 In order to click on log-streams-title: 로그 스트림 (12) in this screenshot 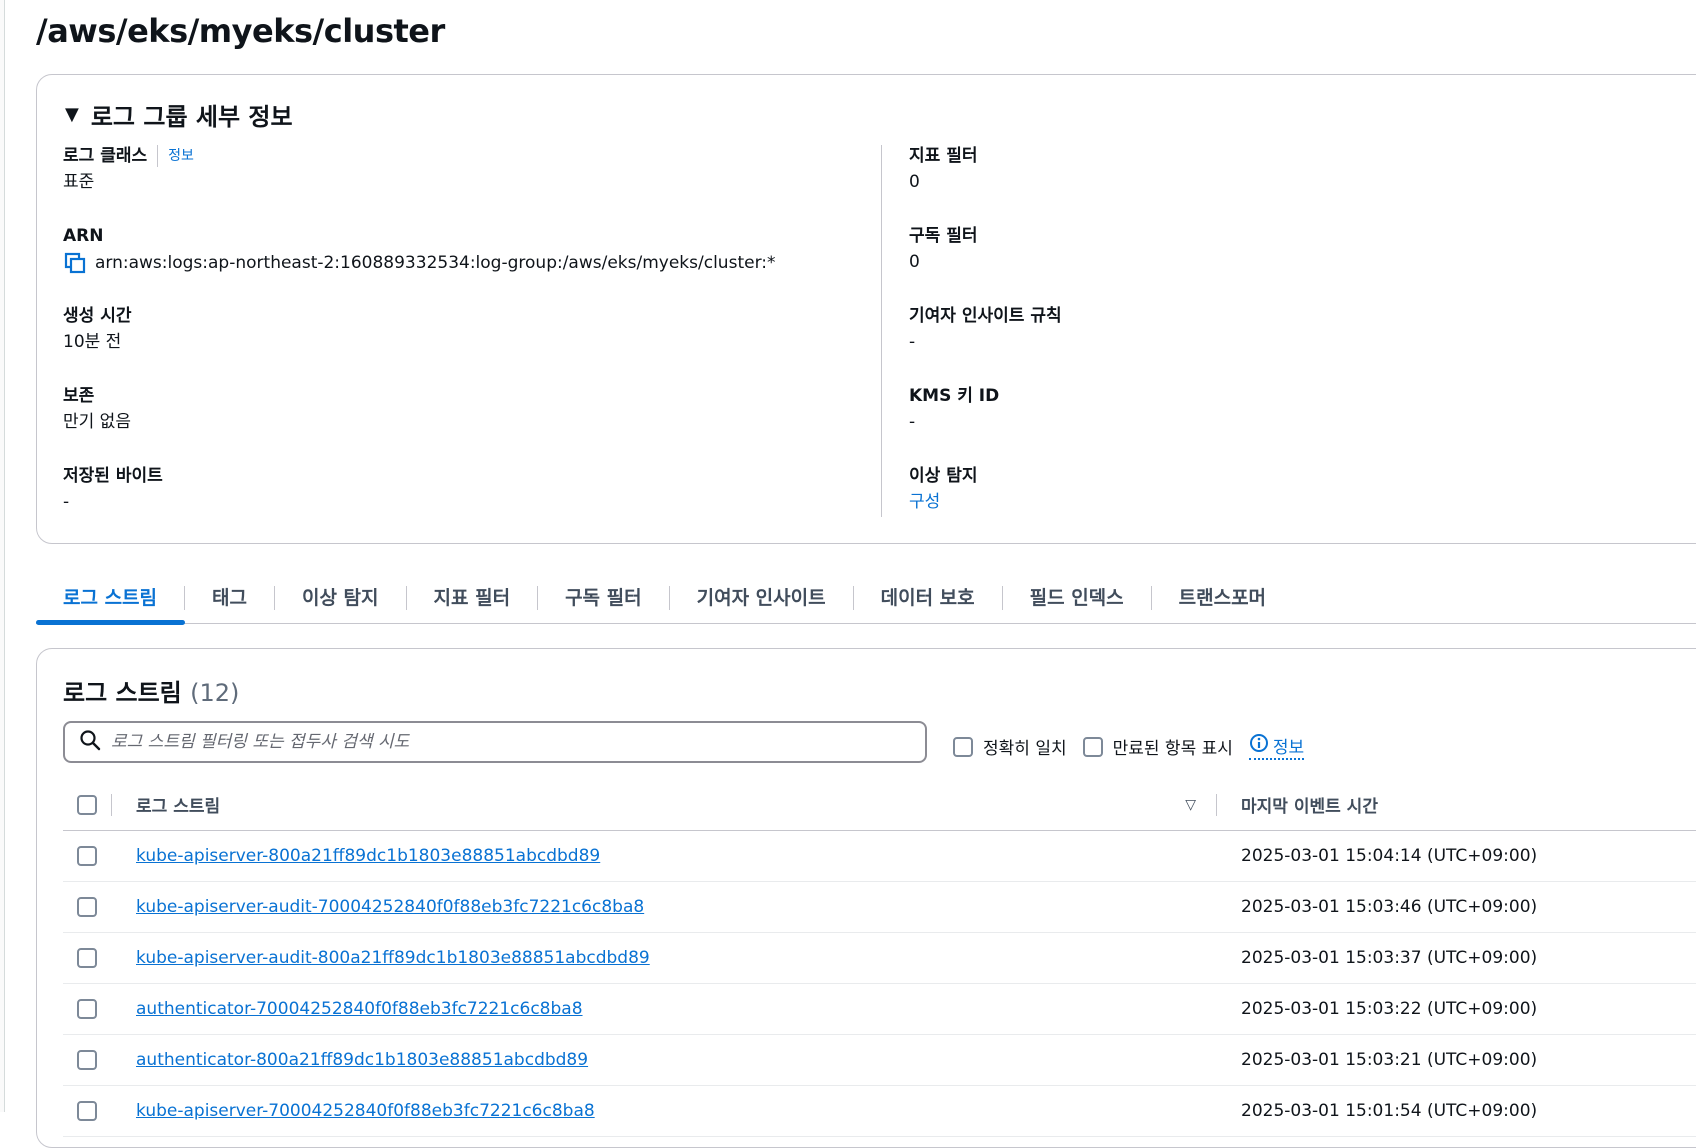, I will do `click(151, 690)`.